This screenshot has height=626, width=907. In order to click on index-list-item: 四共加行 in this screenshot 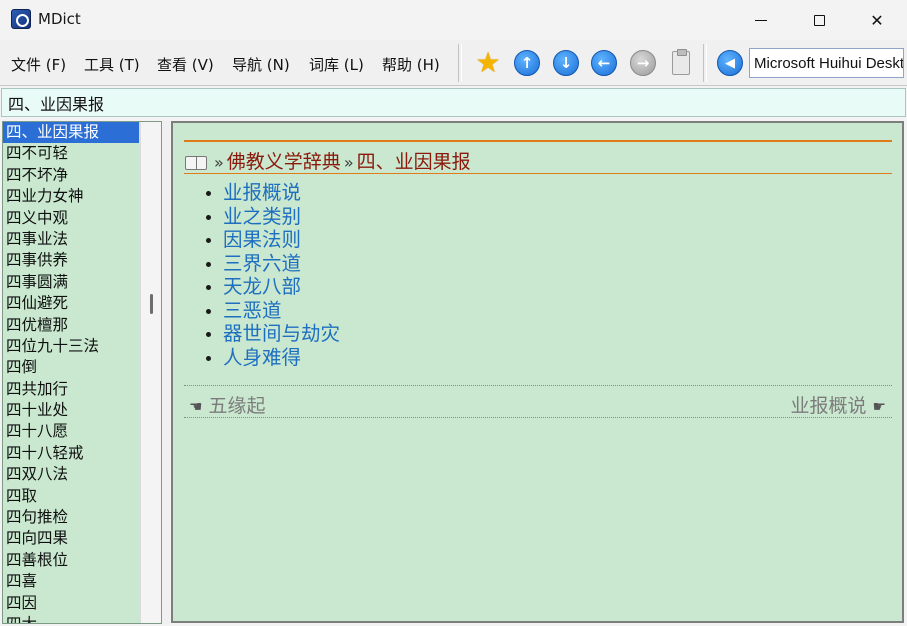, I will do `click(71, 389)`.